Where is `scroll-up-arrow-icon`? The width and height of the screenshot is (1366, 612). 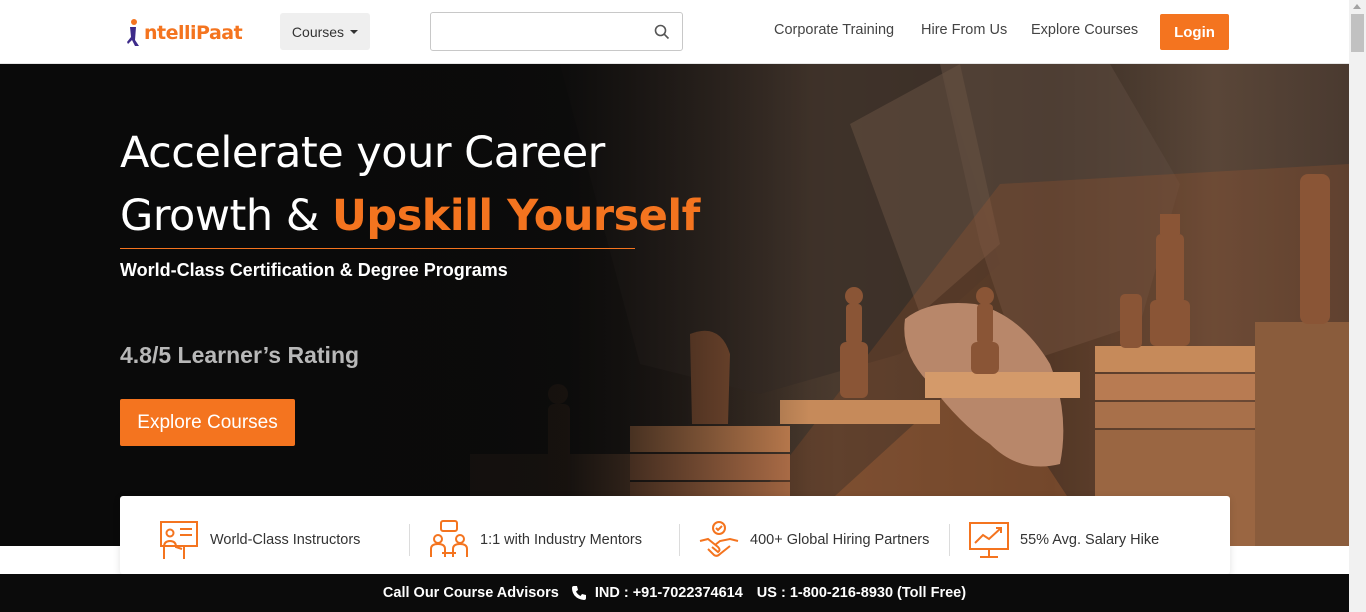 scroll-up-arrow-icon is located at coordinates (1357, 6).